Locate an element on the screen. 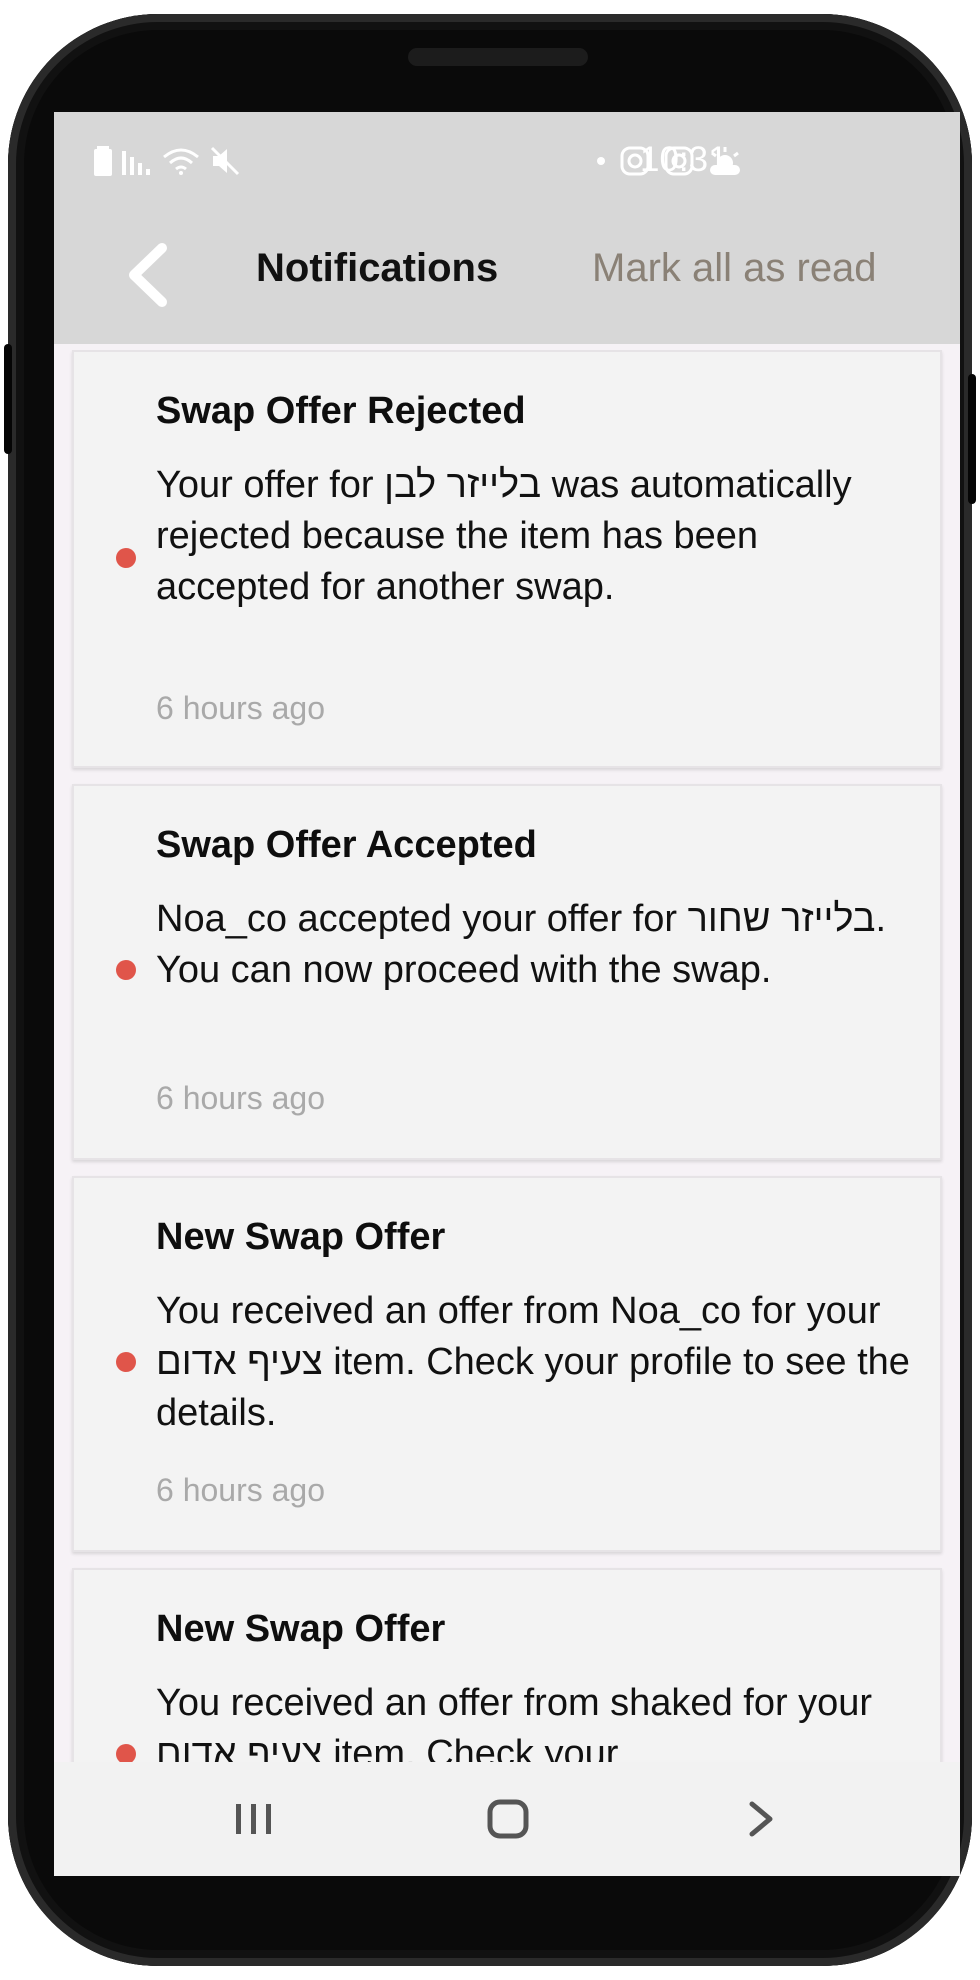 Image resolution: width=980 pixels, height=1980 pixels. status-bar: 10:31 is located at coordinates (507, 162).